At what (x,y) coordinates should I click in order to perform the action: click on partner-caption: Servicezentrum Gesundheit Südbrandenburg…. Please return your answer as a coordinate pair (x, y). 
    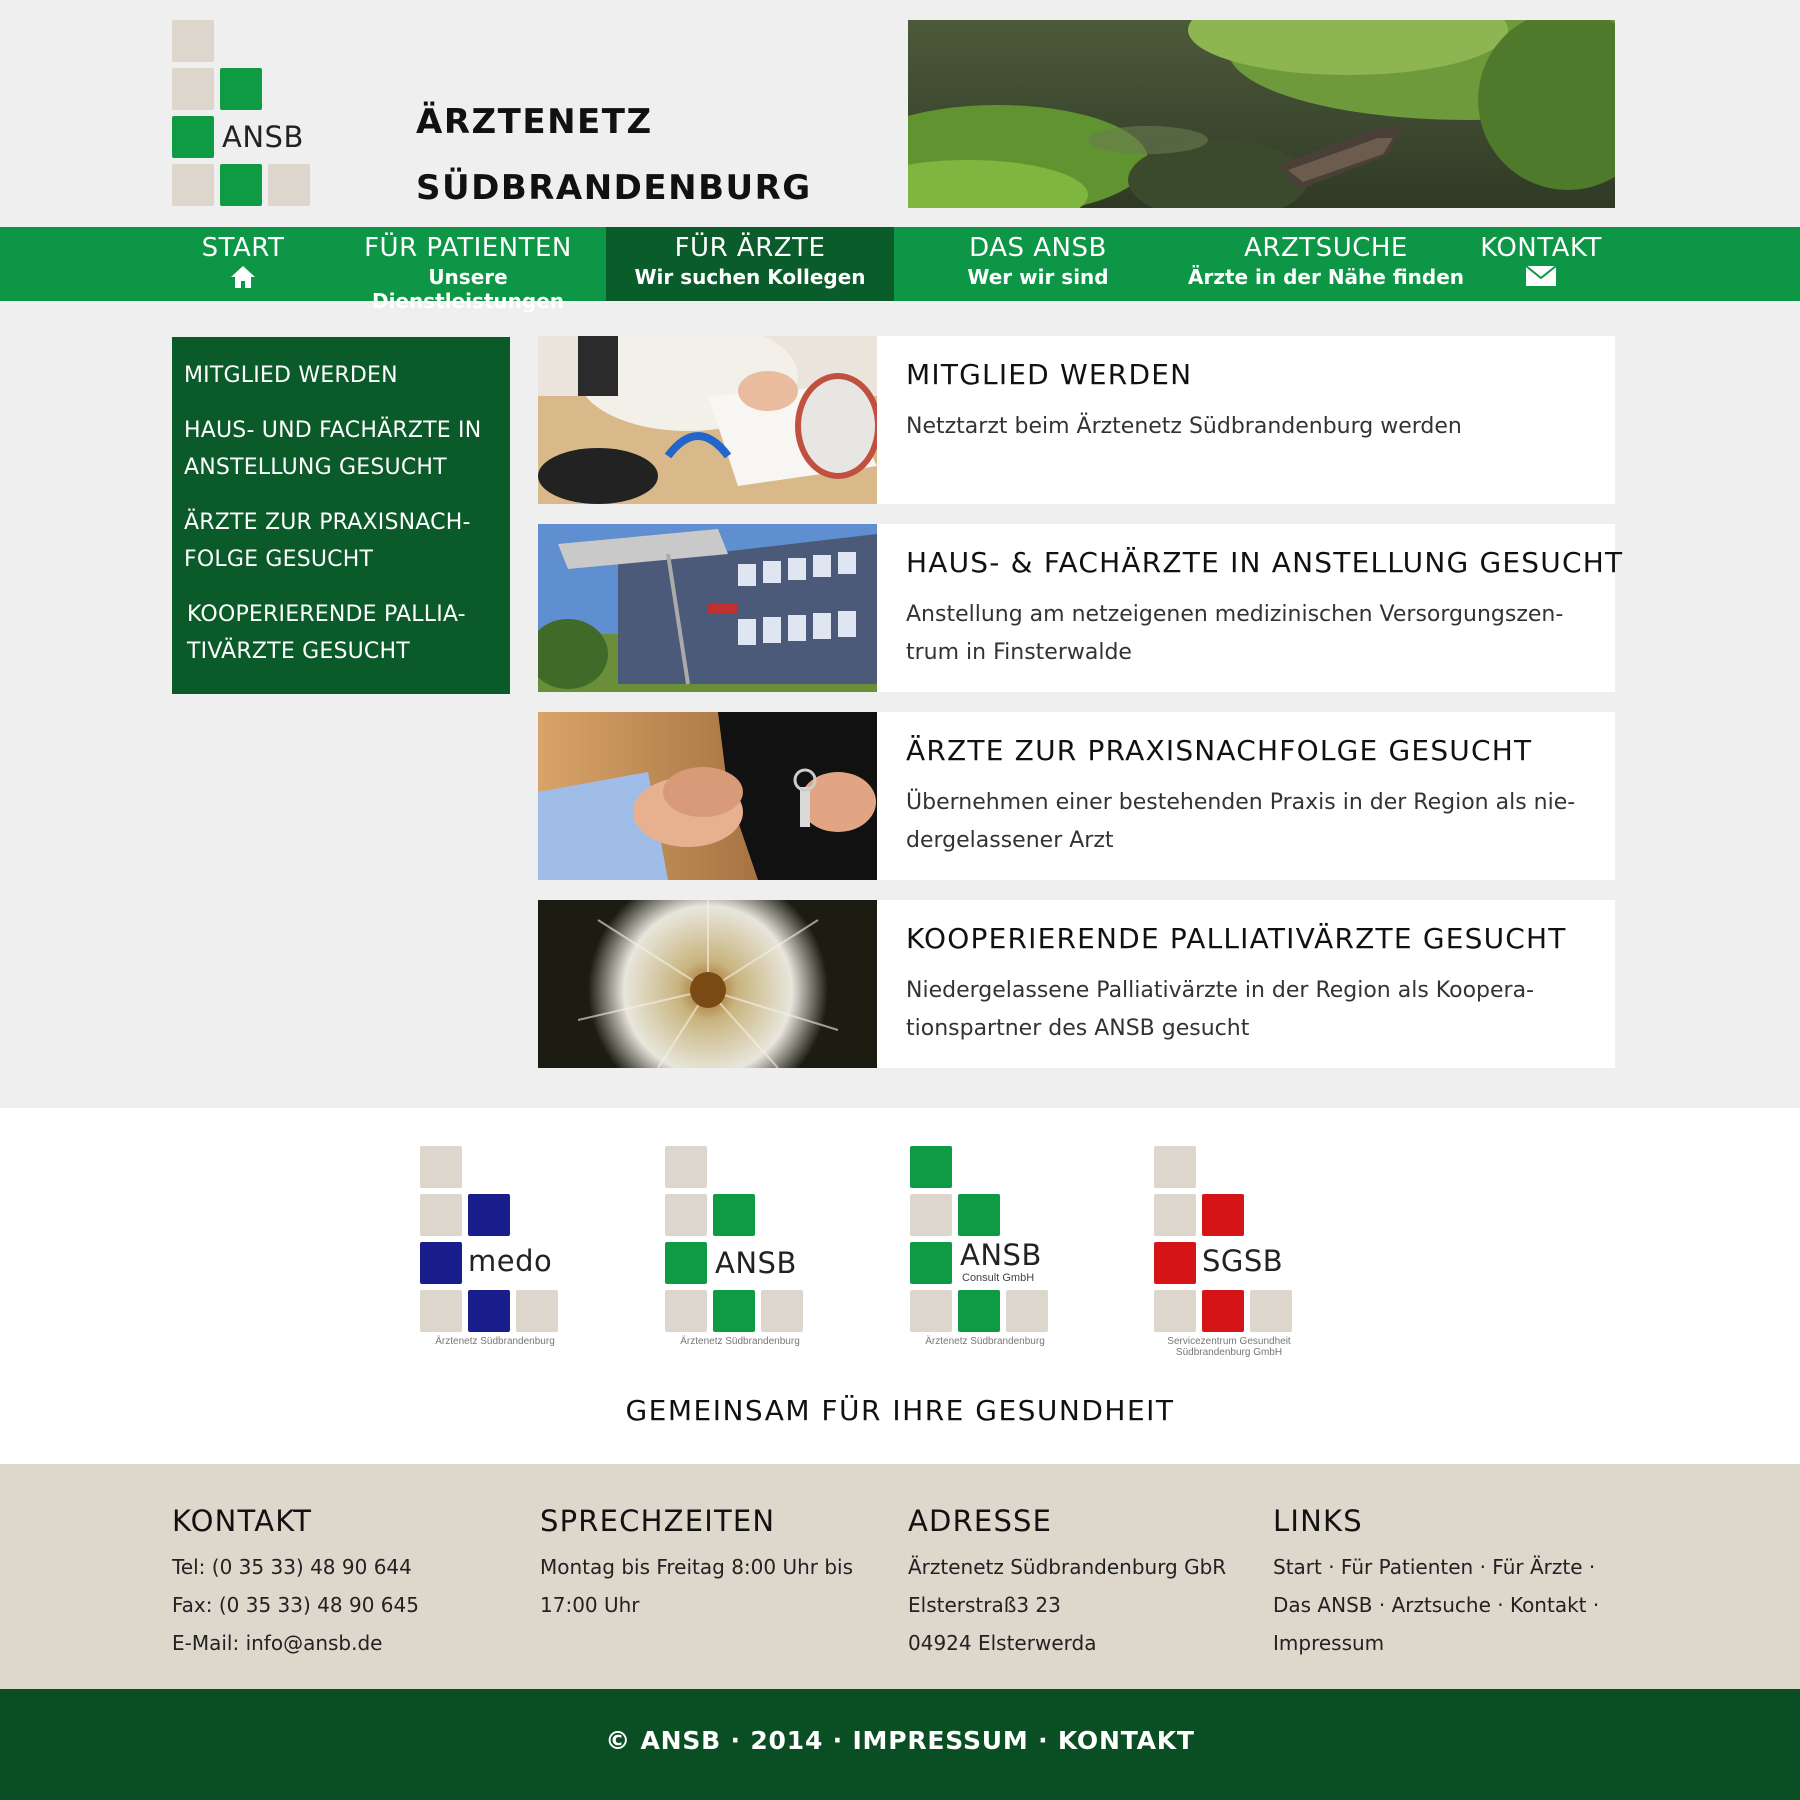
    Looking at the image, I should click on (1229, 1347).